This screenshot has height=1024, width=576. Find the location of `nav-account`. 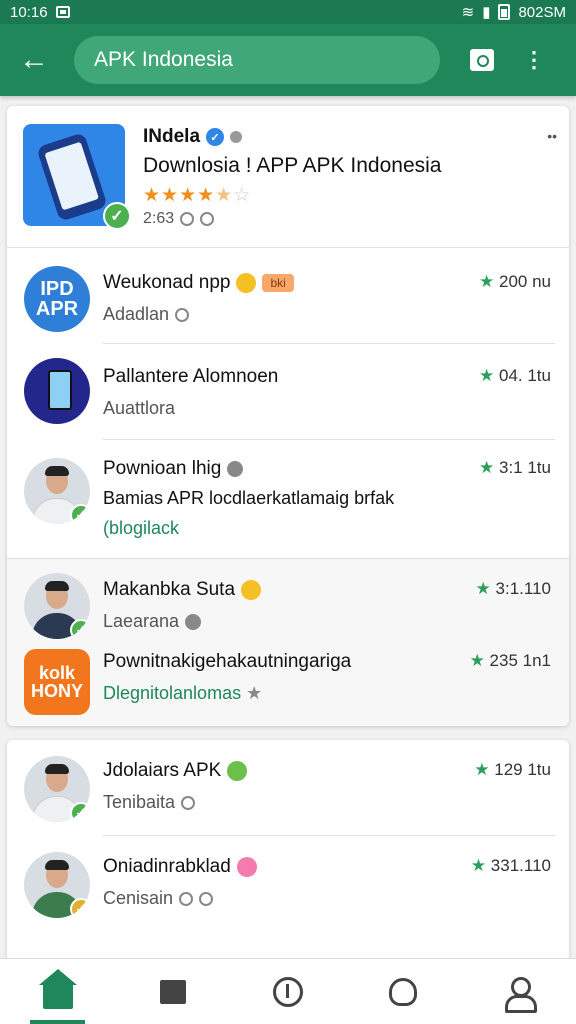

nav-account is located at coordinates (518, 991).